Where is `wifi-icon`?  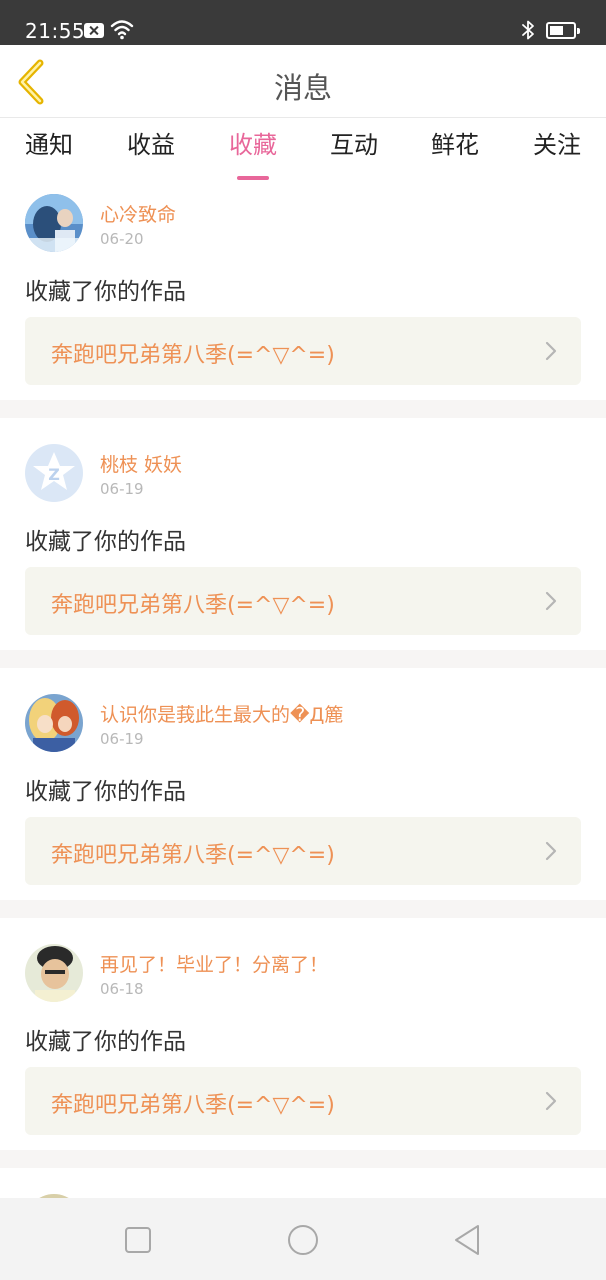 wifi-icon is located at coordinates (122, 30).